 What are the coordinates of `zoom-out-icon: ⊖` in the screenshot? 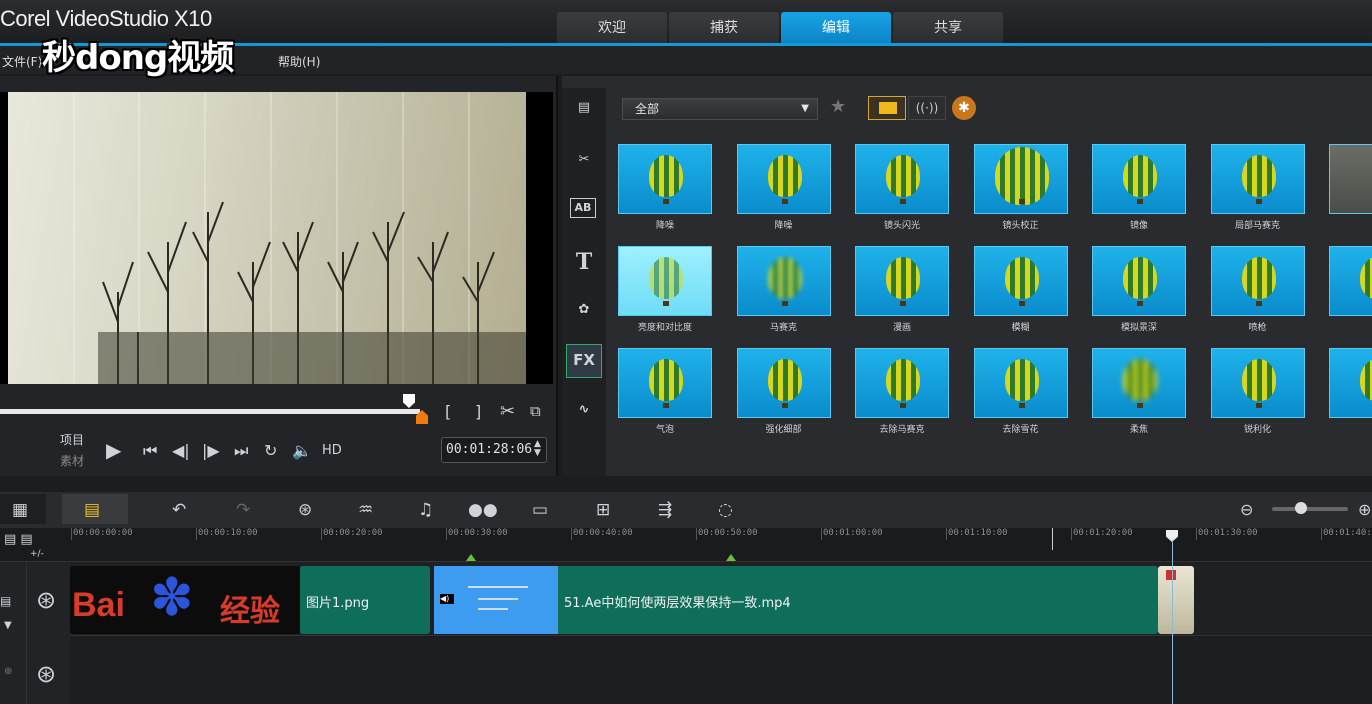 It's located at (1246, 509).